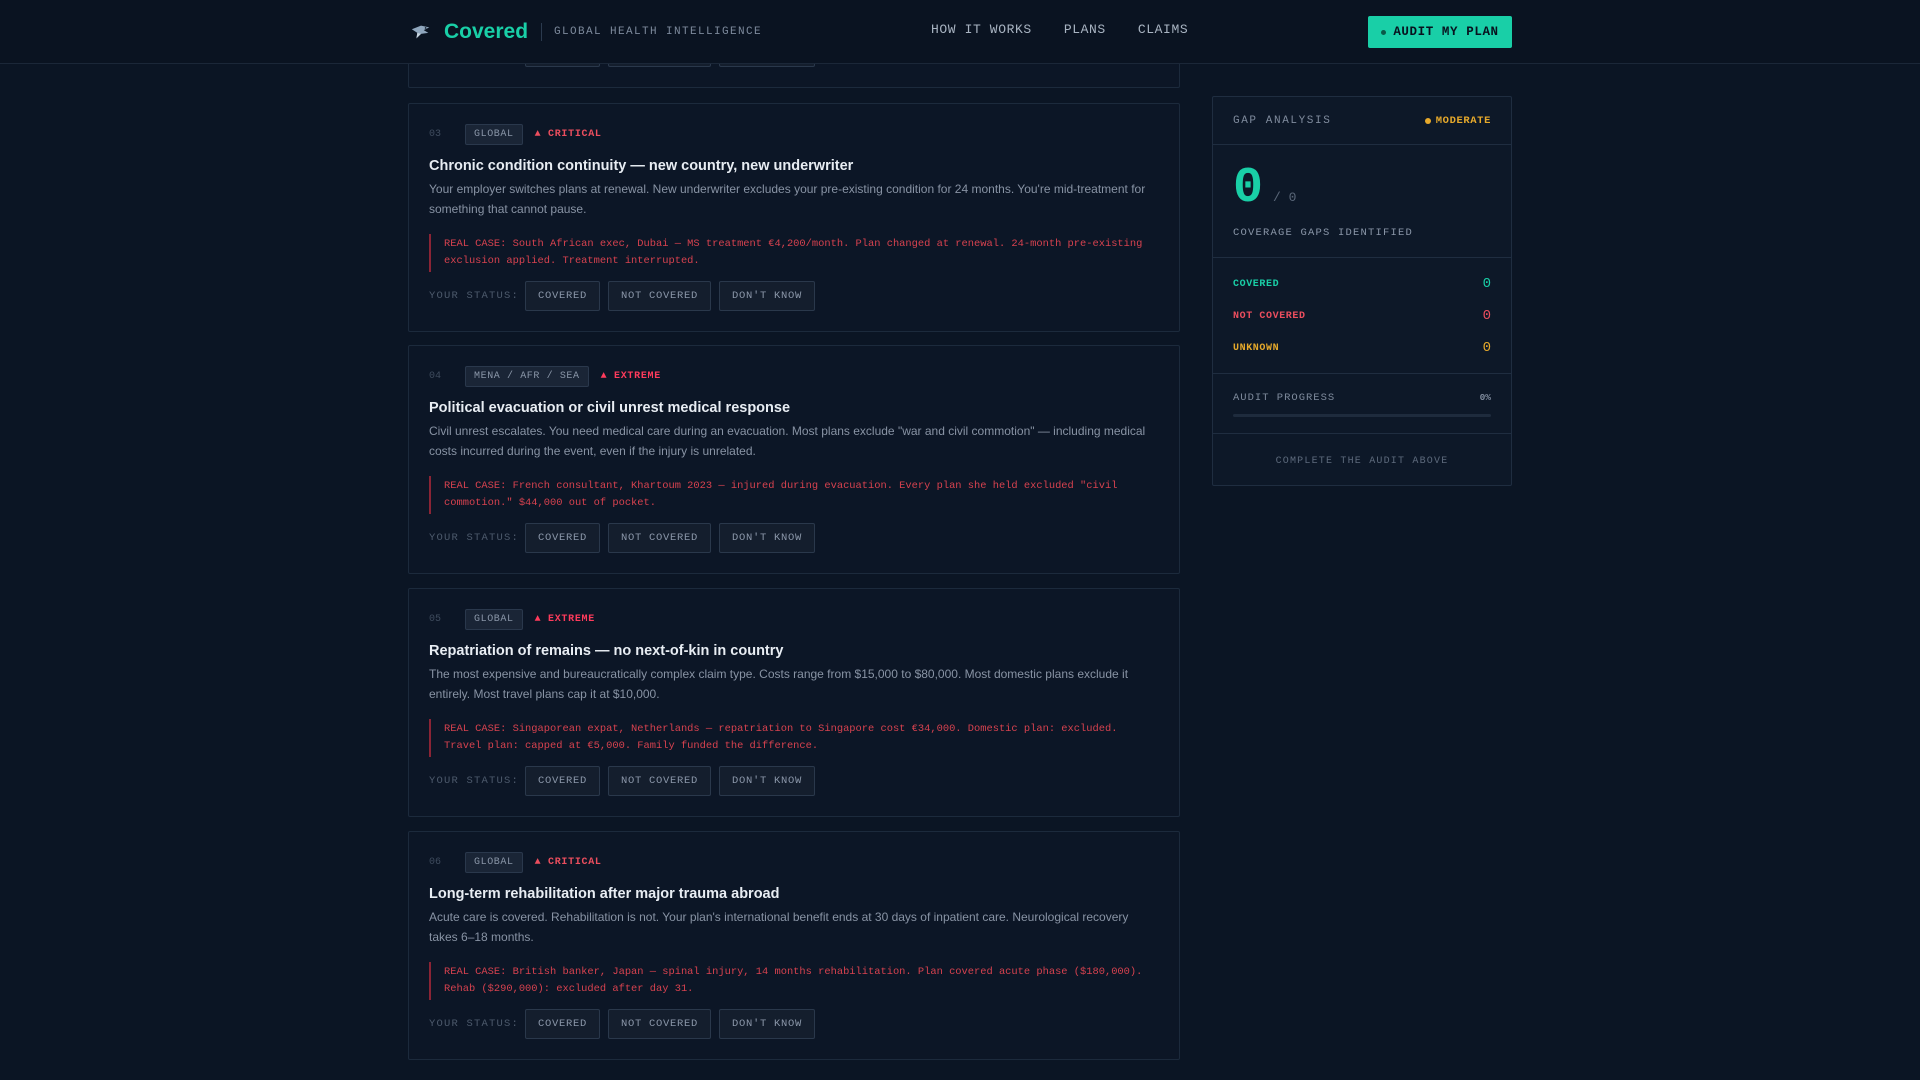 This screenshot has height=1080, width=1920. I want to click on main-nav: HOW IT WORKS PLANS CLAIMS, so click(1059, 29).